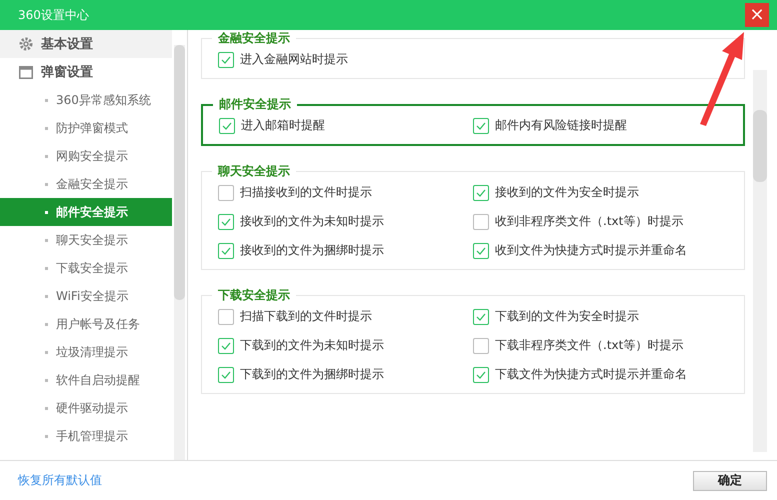  Describe the element at coordinates (254, 295) in the screenshot. I see `group-title: 下载安全提示` at that location.